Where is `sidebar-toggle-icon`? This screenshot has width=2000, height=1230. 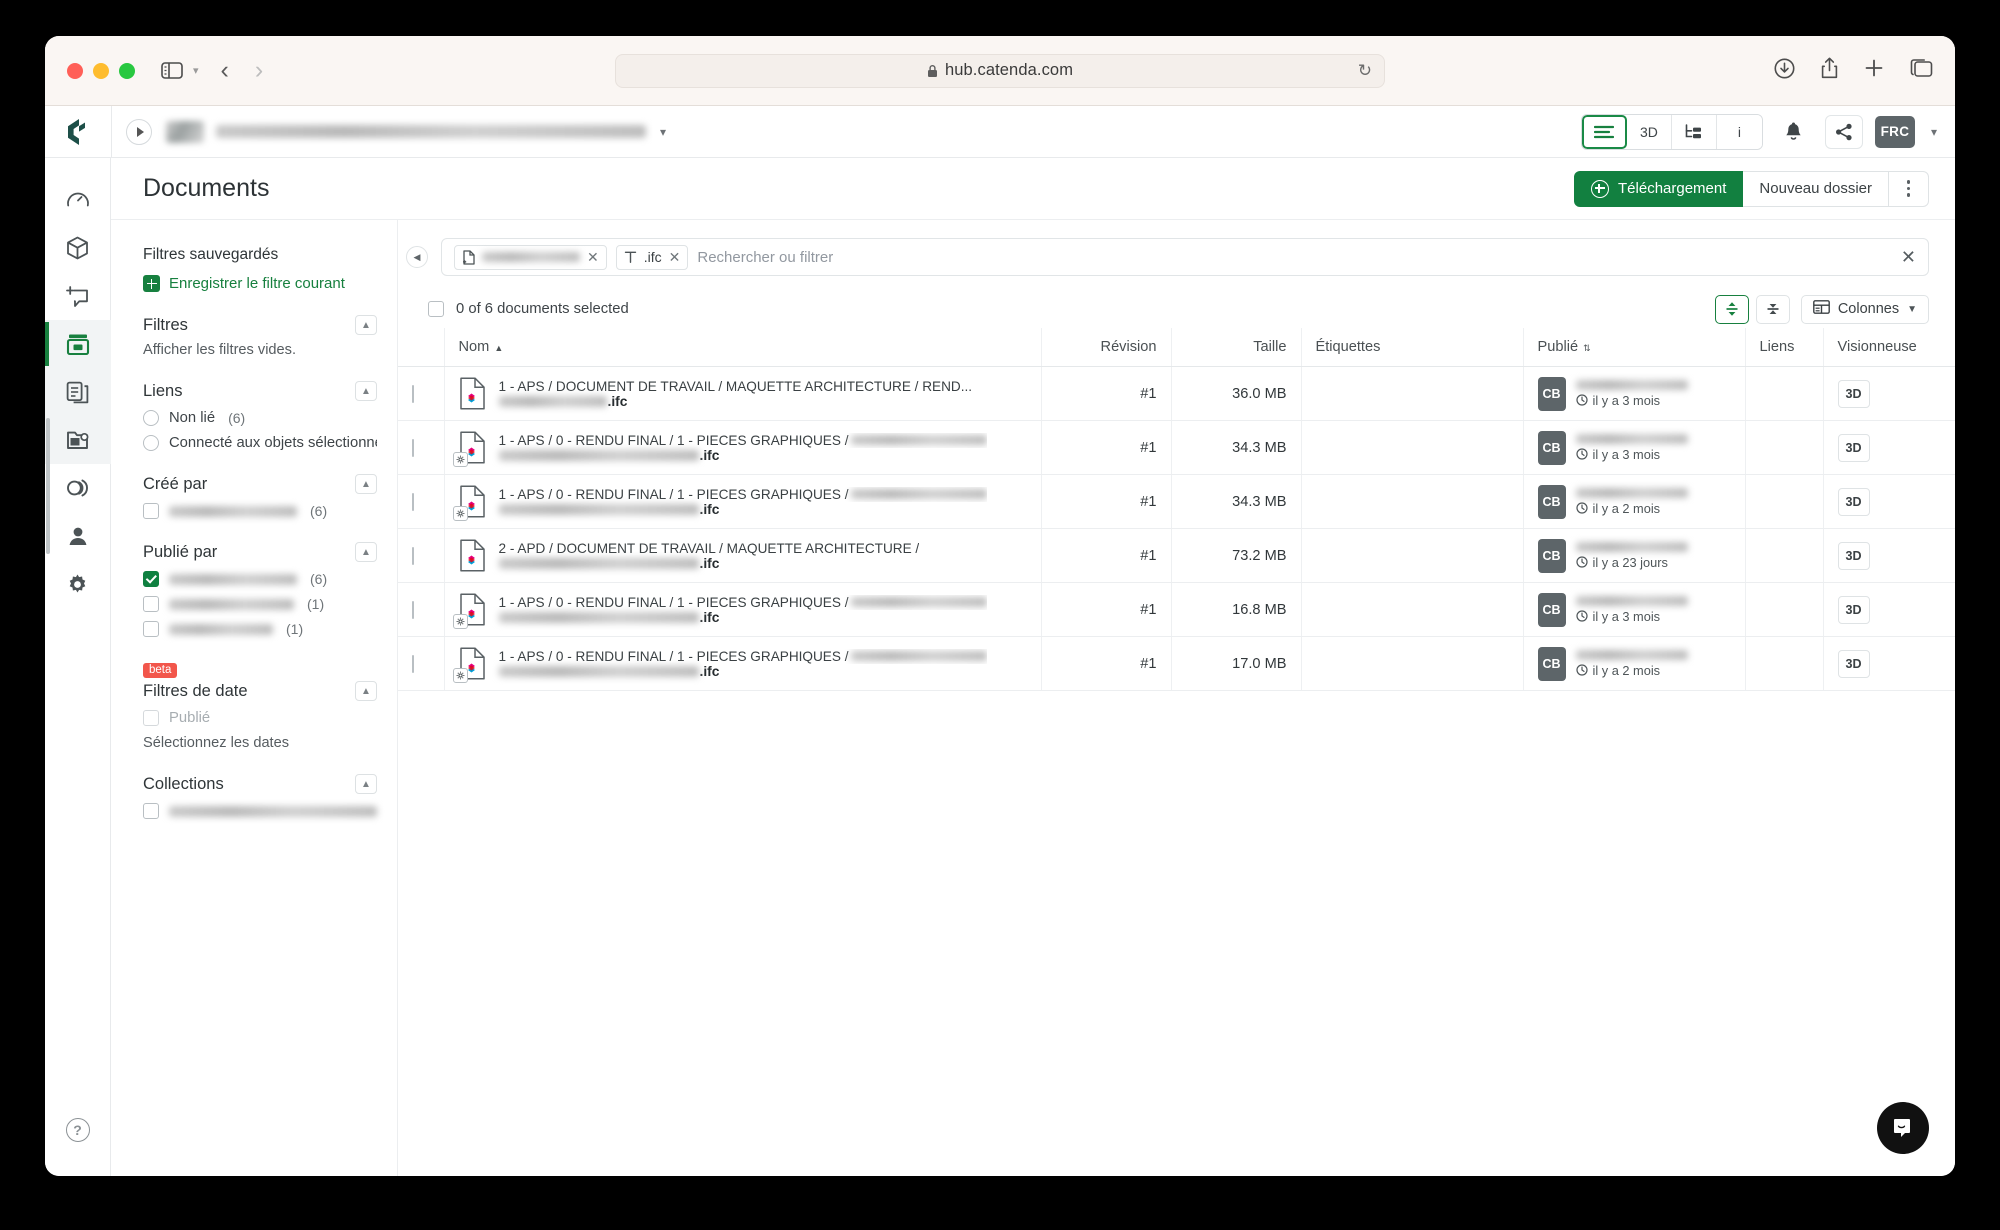 sidebar-toggle-icon is located at coordinates (172, 71).